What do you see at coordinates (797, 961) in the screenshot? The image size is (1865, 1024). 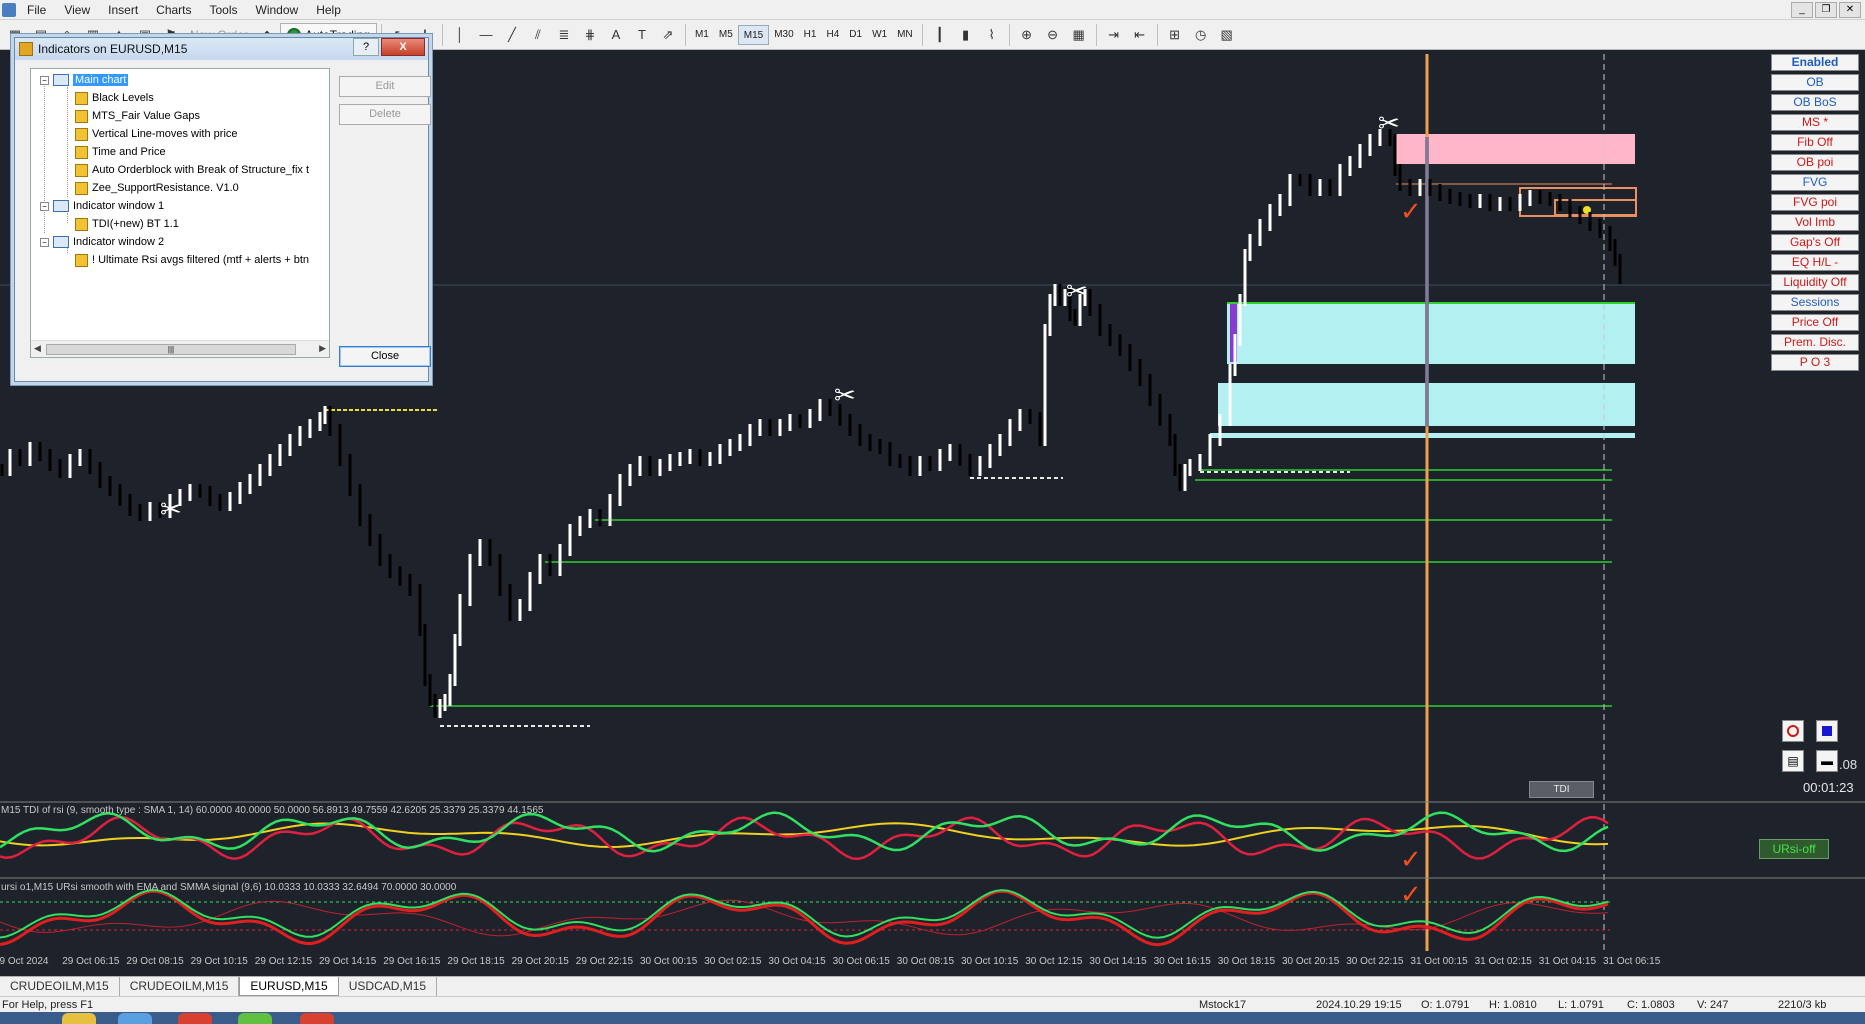 I see `time-tick-label: 30 Oct 04:15` at bounding box center [797, 961].